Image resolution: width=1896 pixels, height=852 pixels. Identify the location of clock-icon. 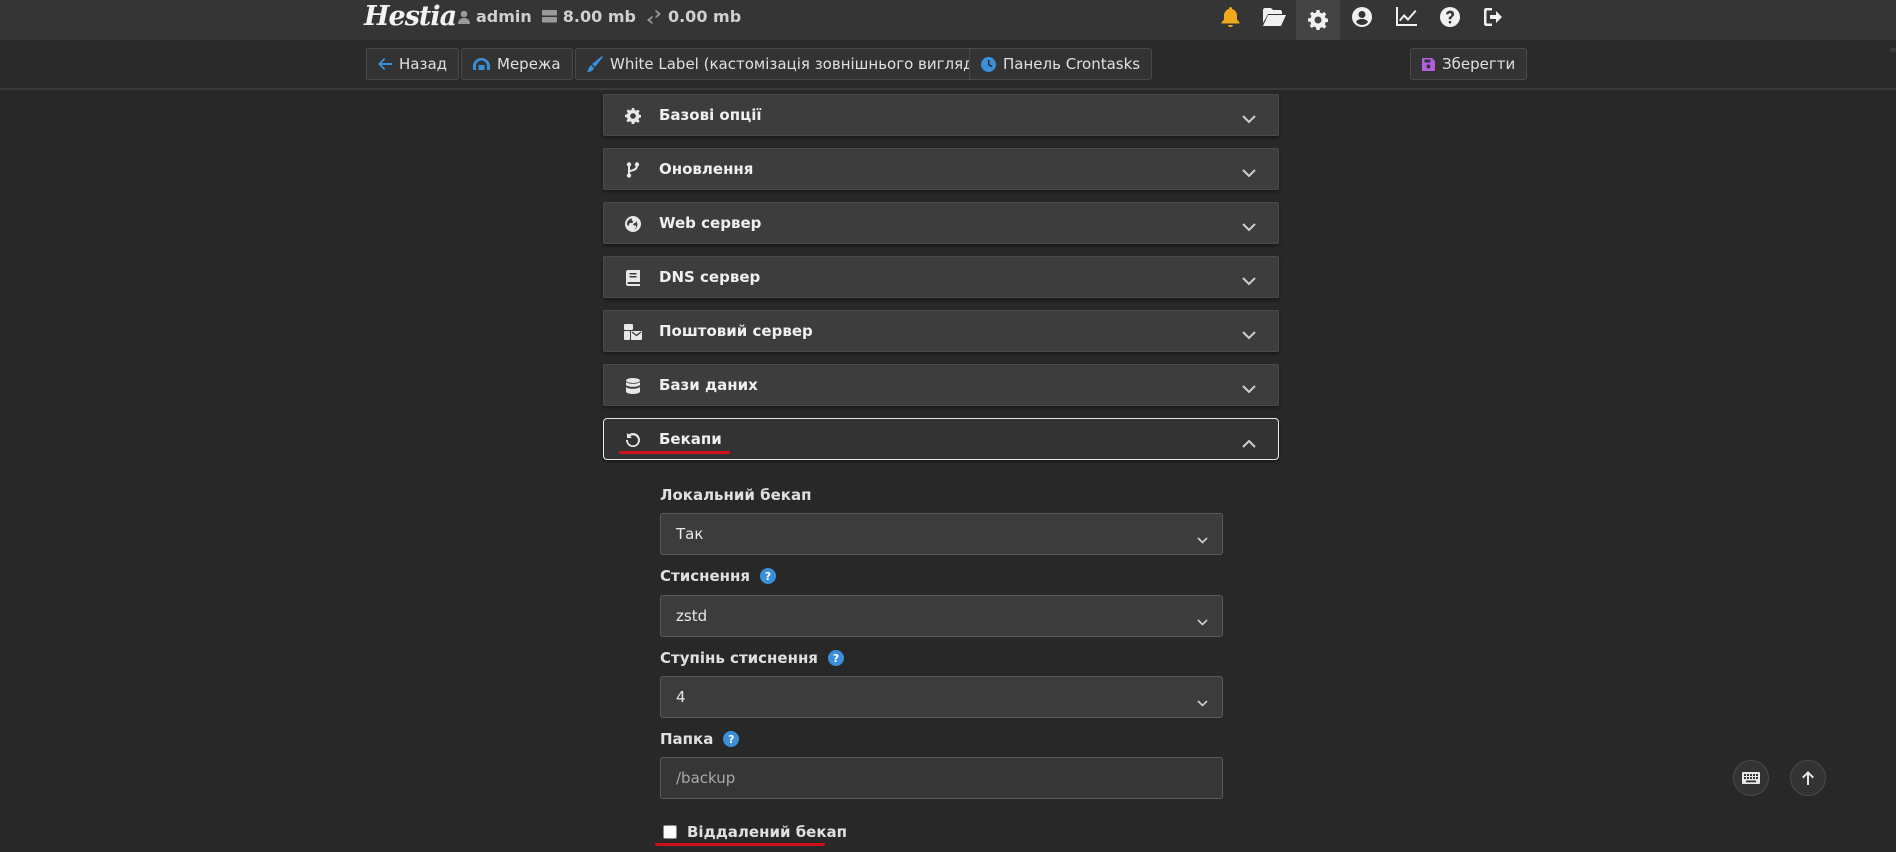
(988, 64).